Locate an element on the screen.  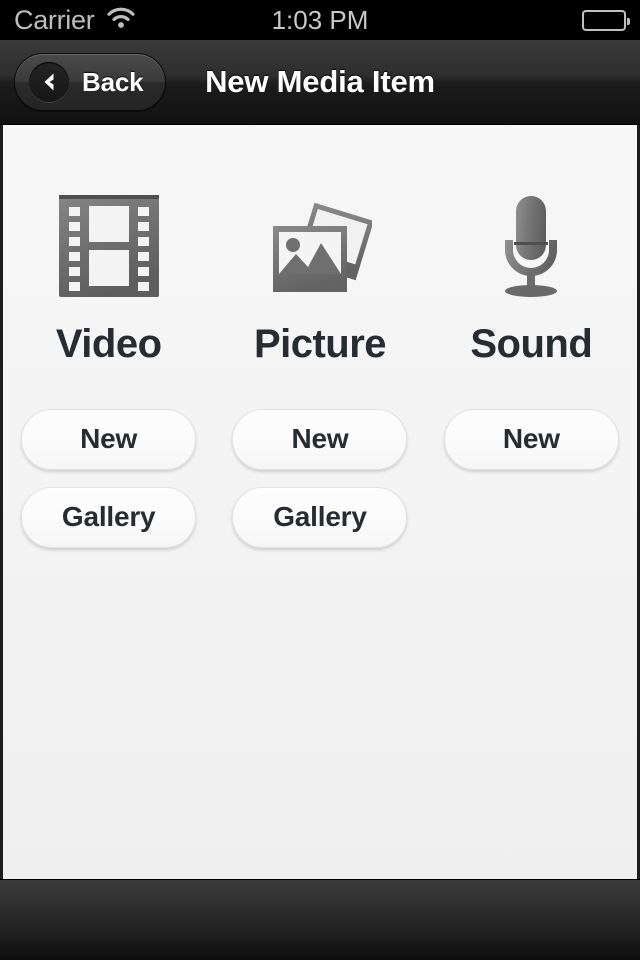
media-icon-cell-picture is located at coordinates (319, 248).